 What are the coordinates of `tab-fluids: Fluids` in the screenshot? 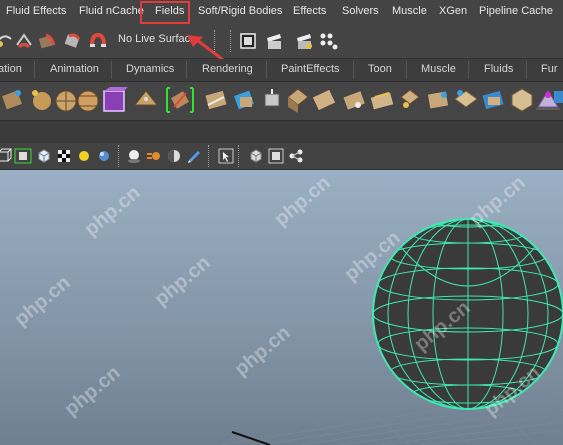 It's located at (498, 69).